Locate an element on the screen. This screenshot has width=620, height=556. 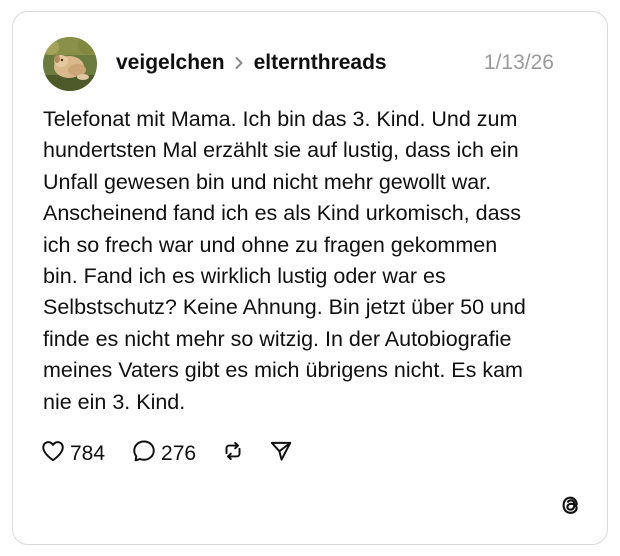
repost-icon is located at coordinates (233, 454).